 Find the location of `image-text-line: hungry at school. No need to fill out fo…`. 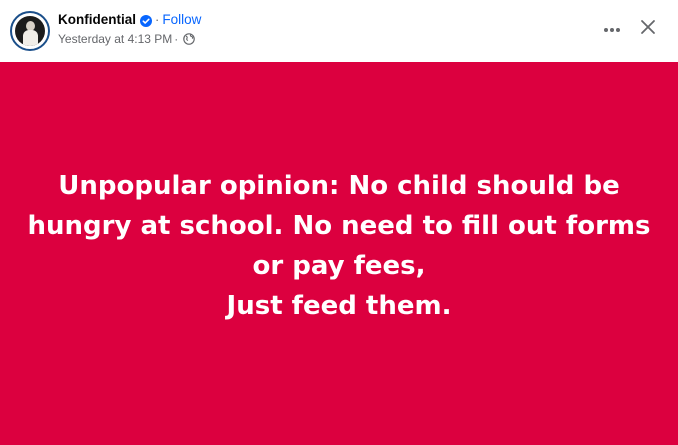

image-text-line: hungry at school. No need to fill out fo… is located at coordinates (339, 225).